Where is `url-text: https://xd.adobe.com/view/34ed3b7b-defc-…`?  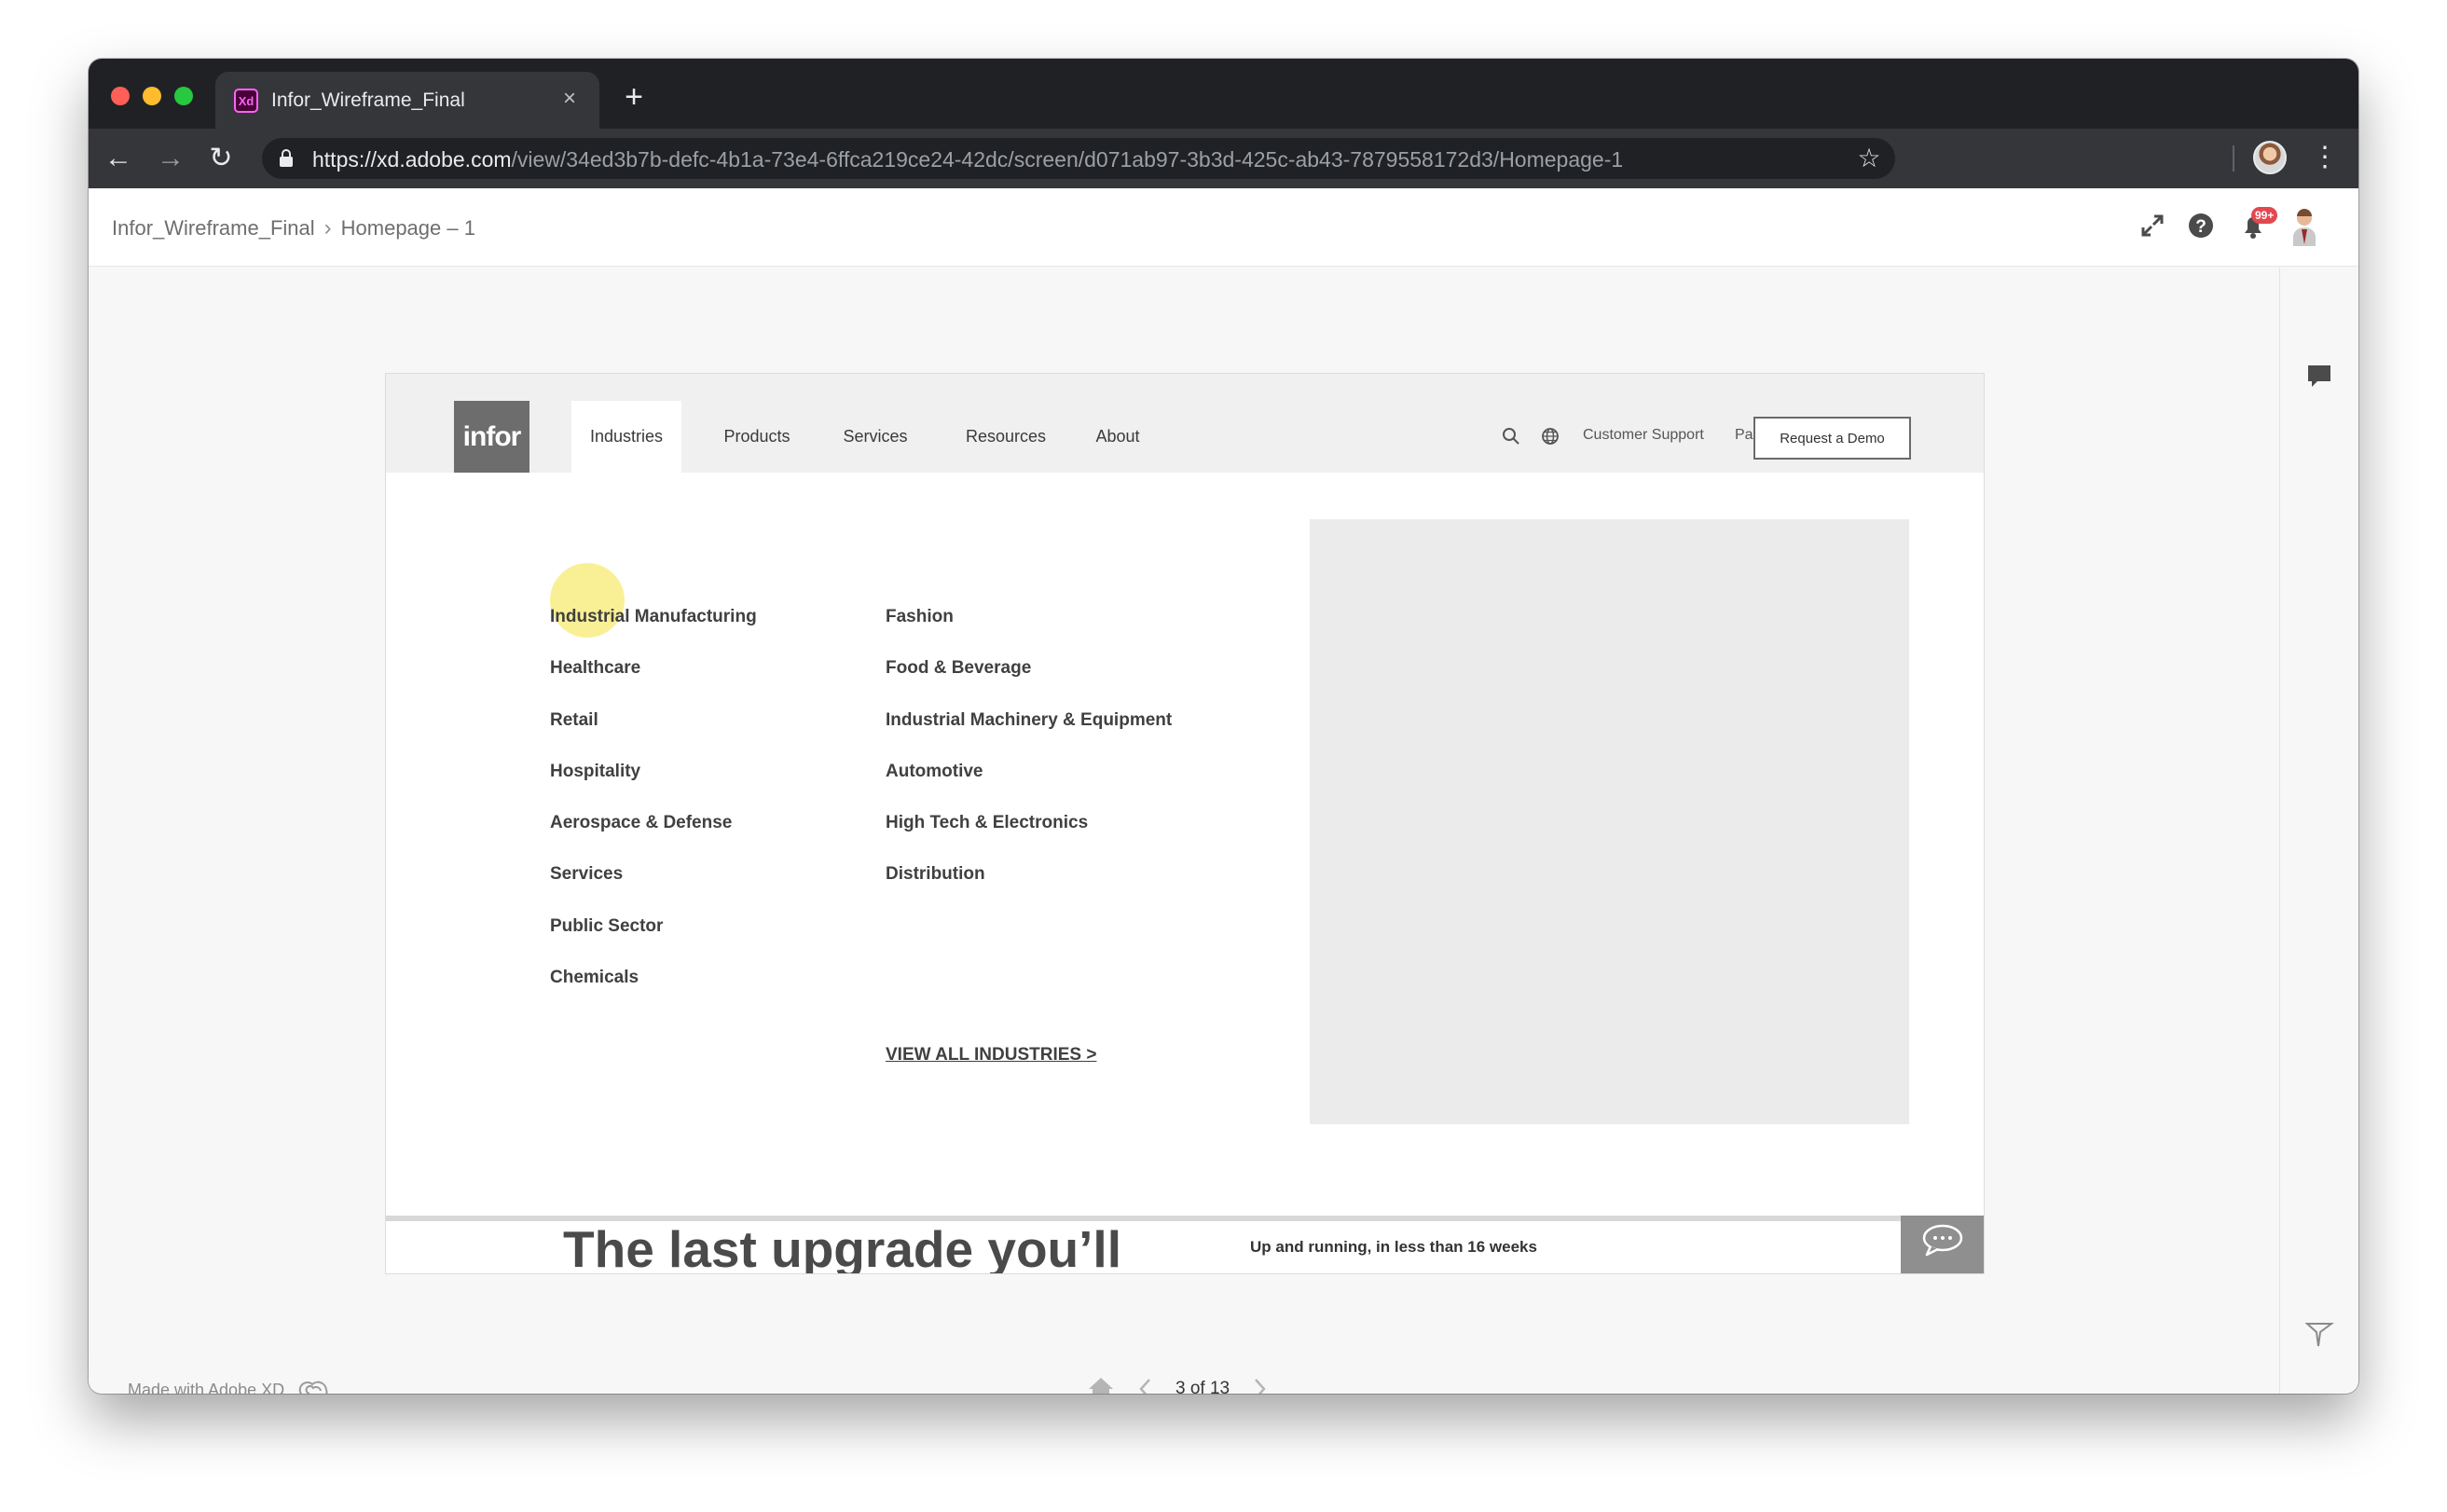
url-text: https://xd.adobe.com/view/34ed3b7b-defc-… is located at coordinates (967, 159).